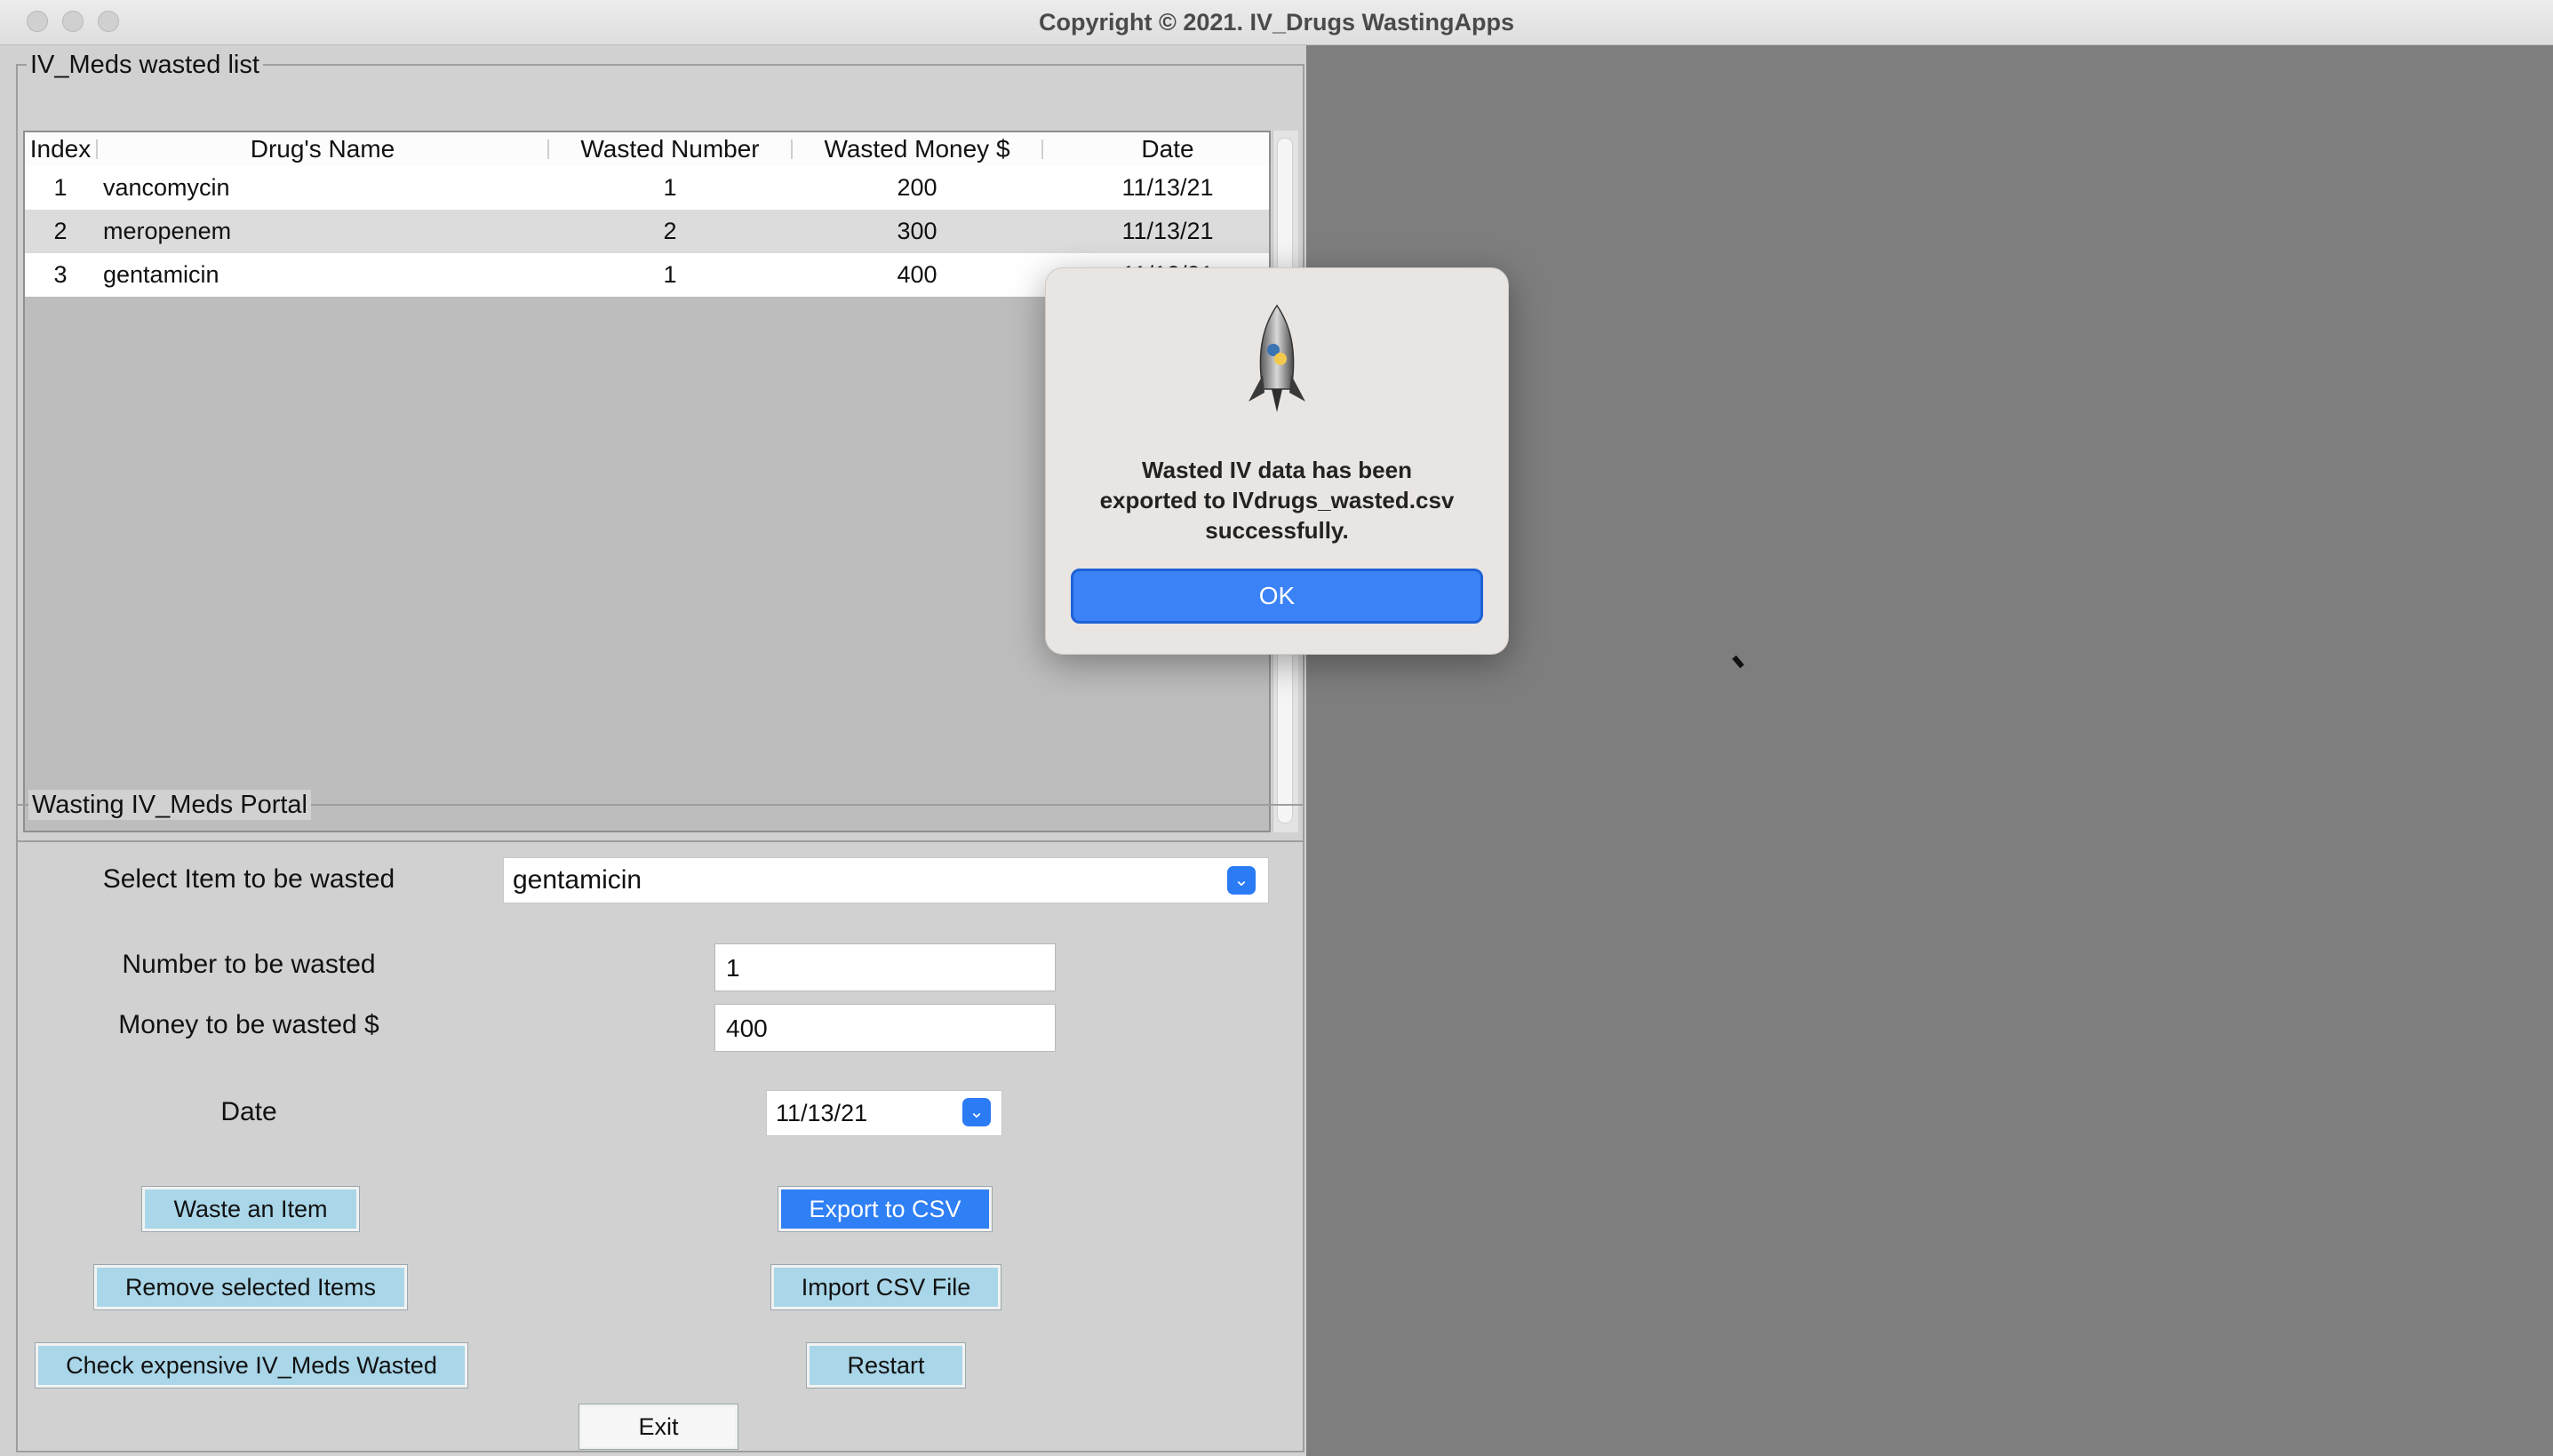  I want to click on cell-wasted-money: 200, so click(917, 187).